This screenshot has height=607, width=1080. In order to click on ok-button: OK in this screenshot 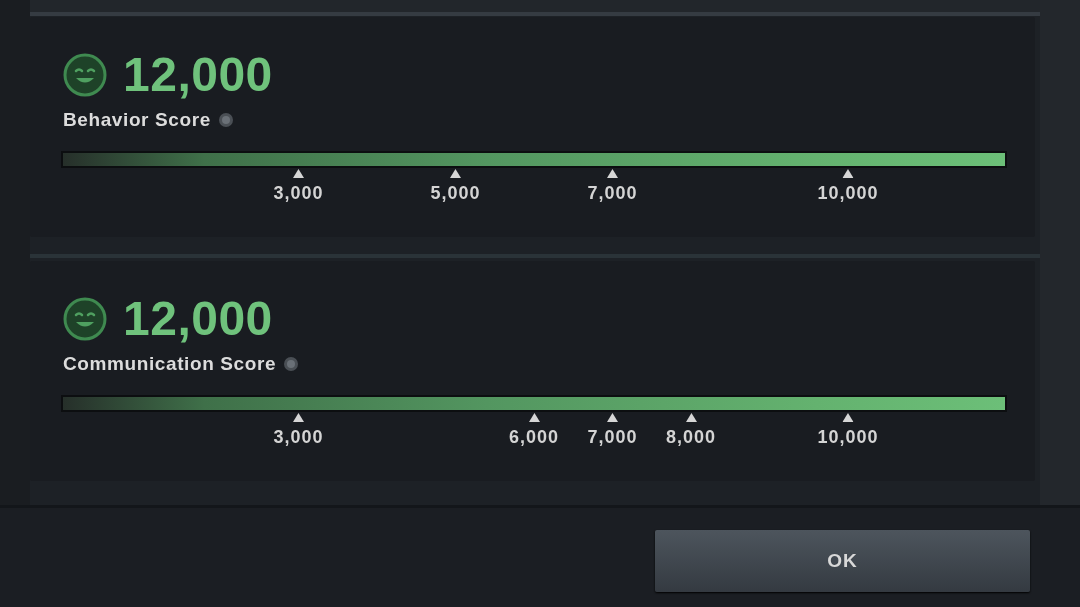, I will do `click(842, 561)`.